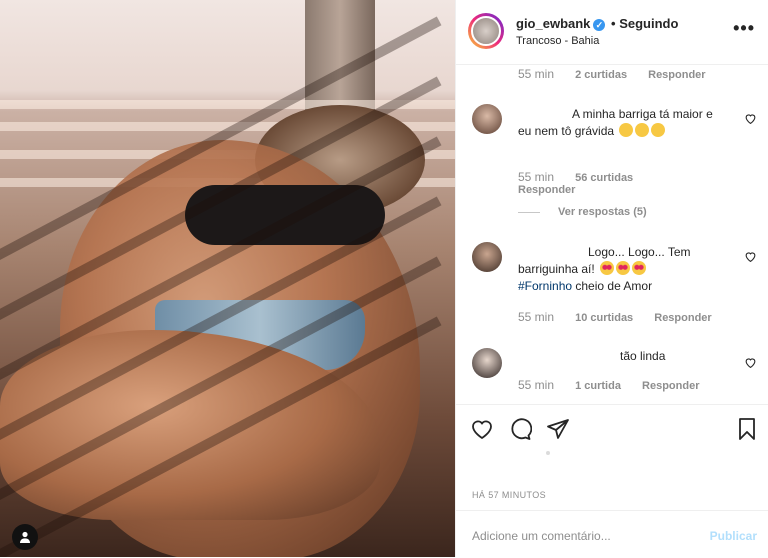 The width and height of the screenshot is (768, 558). What do you see at coordinates (626, 130) in the screenshot?
I see `crying-face-icon` at bounding box center [626, 130].